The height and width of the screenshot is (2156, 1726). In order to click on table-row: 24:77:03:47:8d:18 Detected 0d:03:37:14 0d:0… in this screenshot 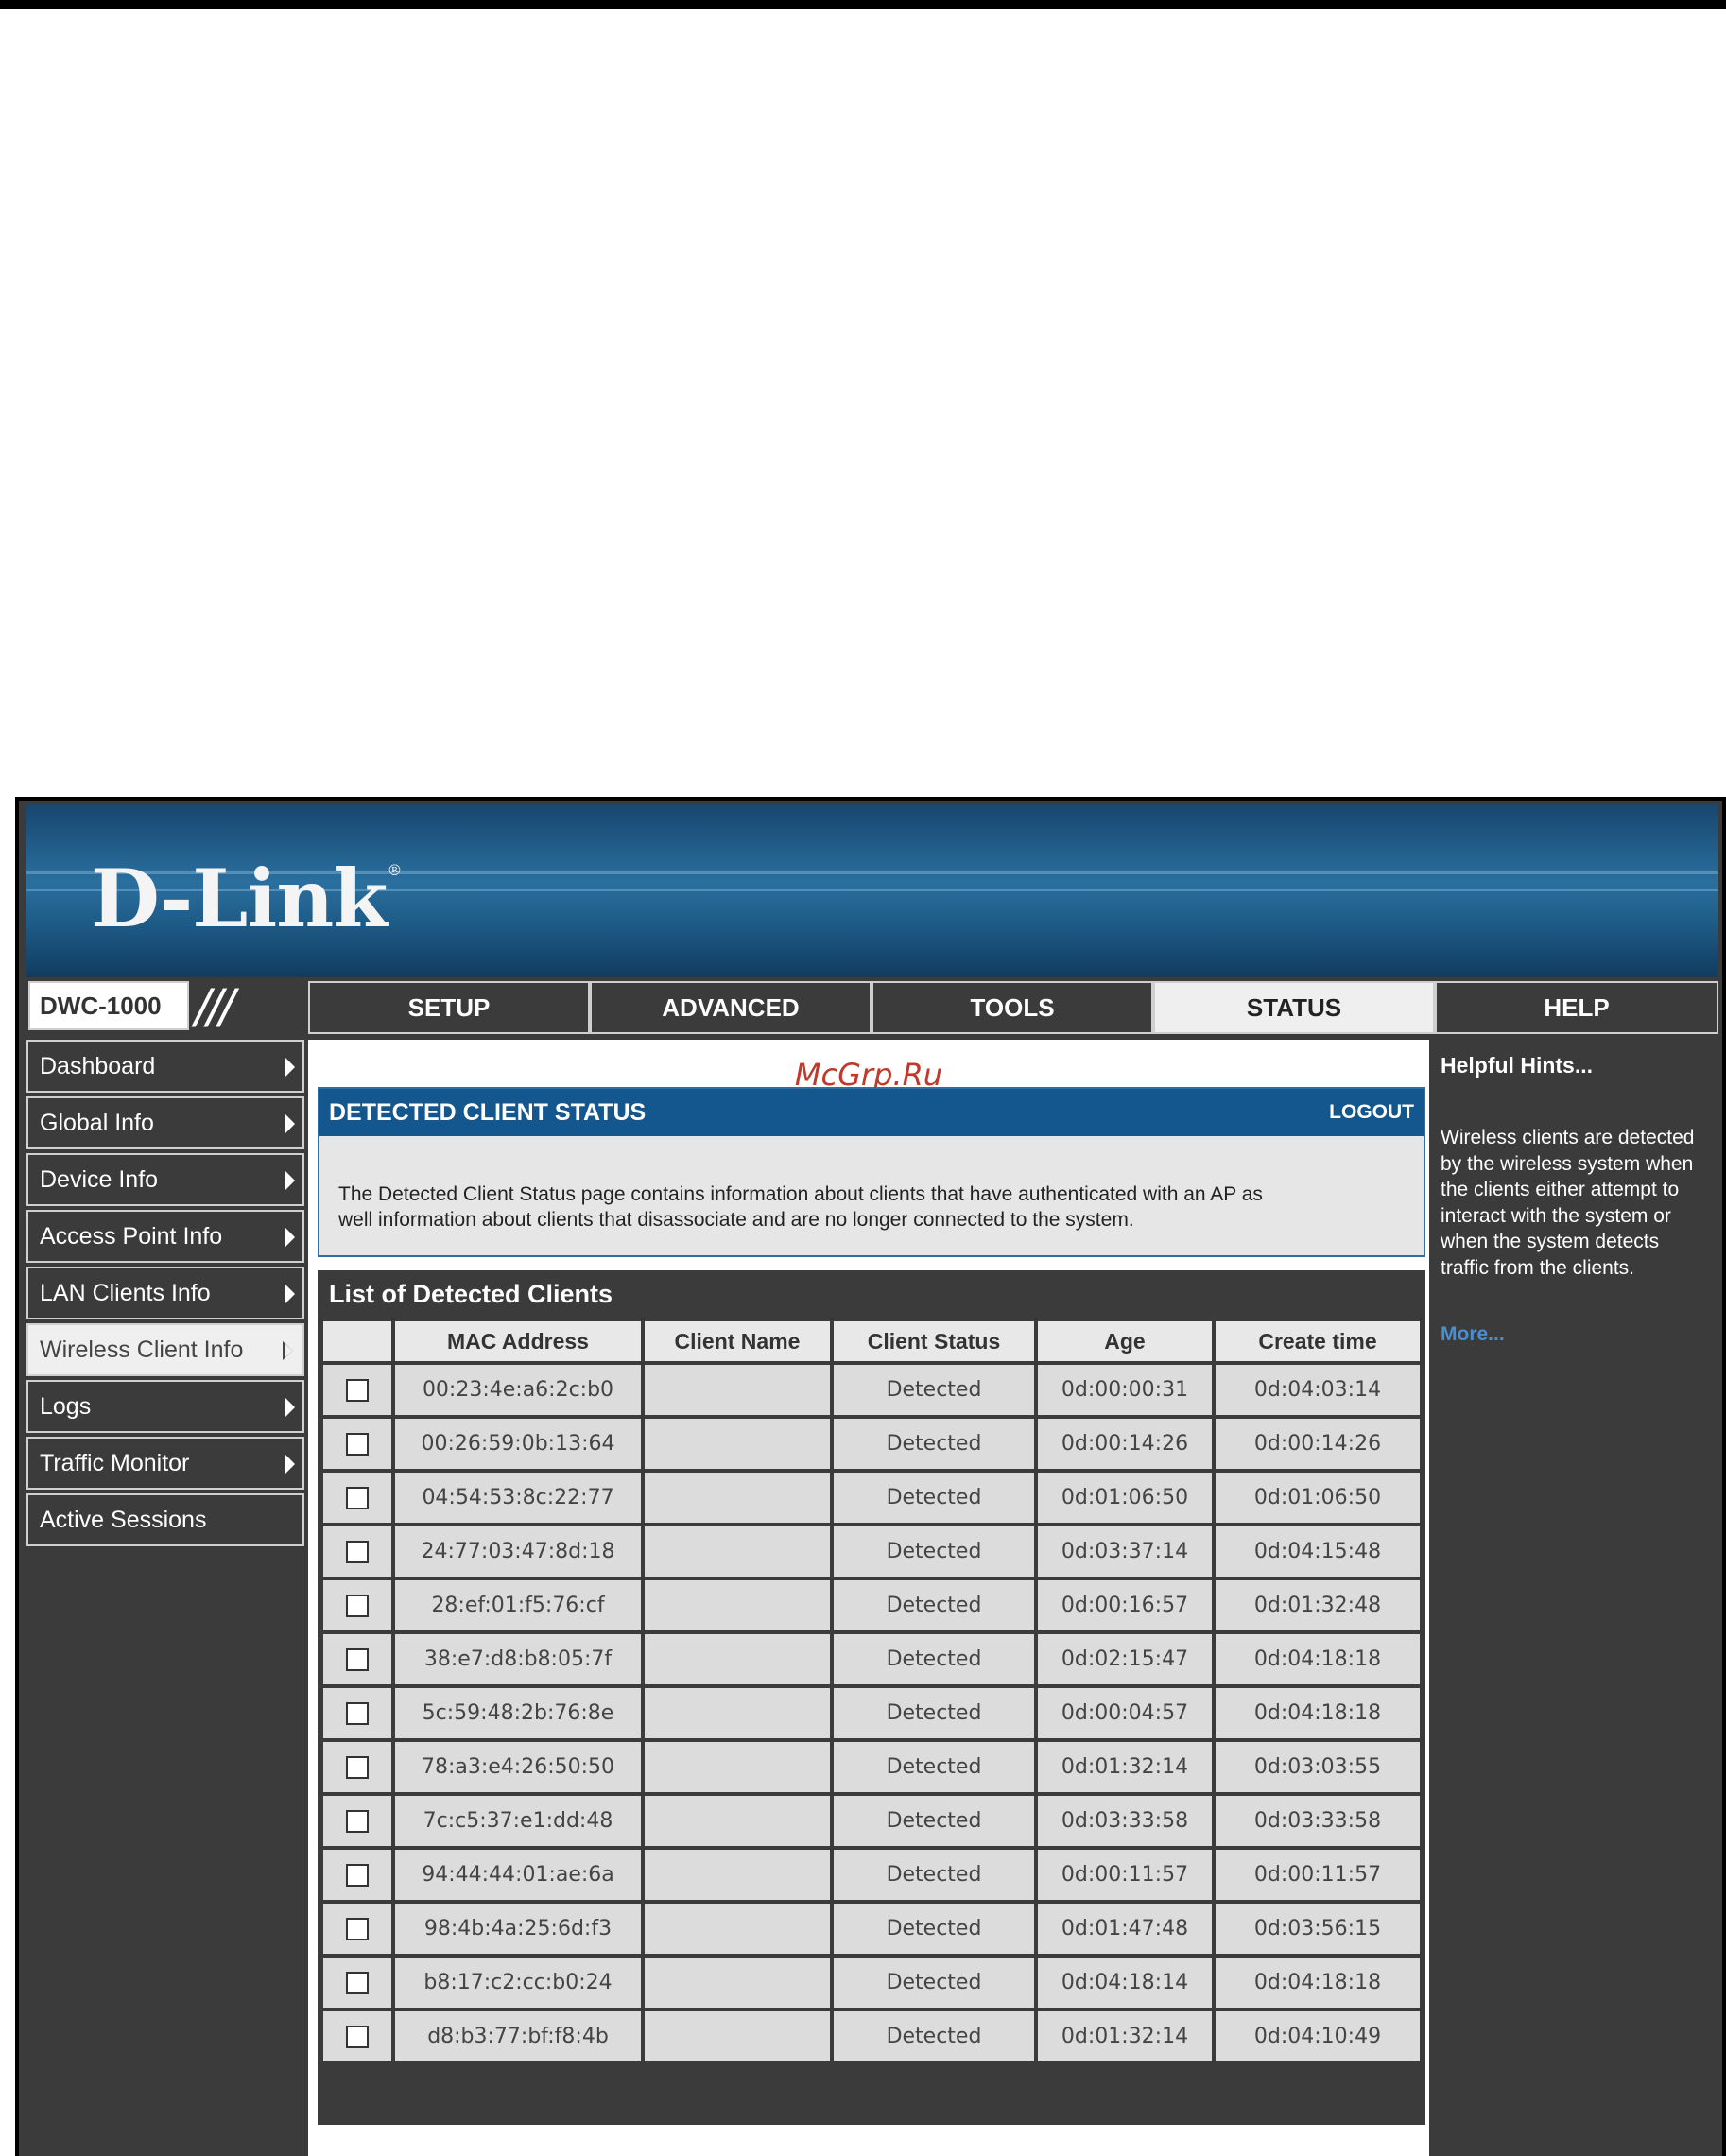, I will do `click(872, 1552)`.